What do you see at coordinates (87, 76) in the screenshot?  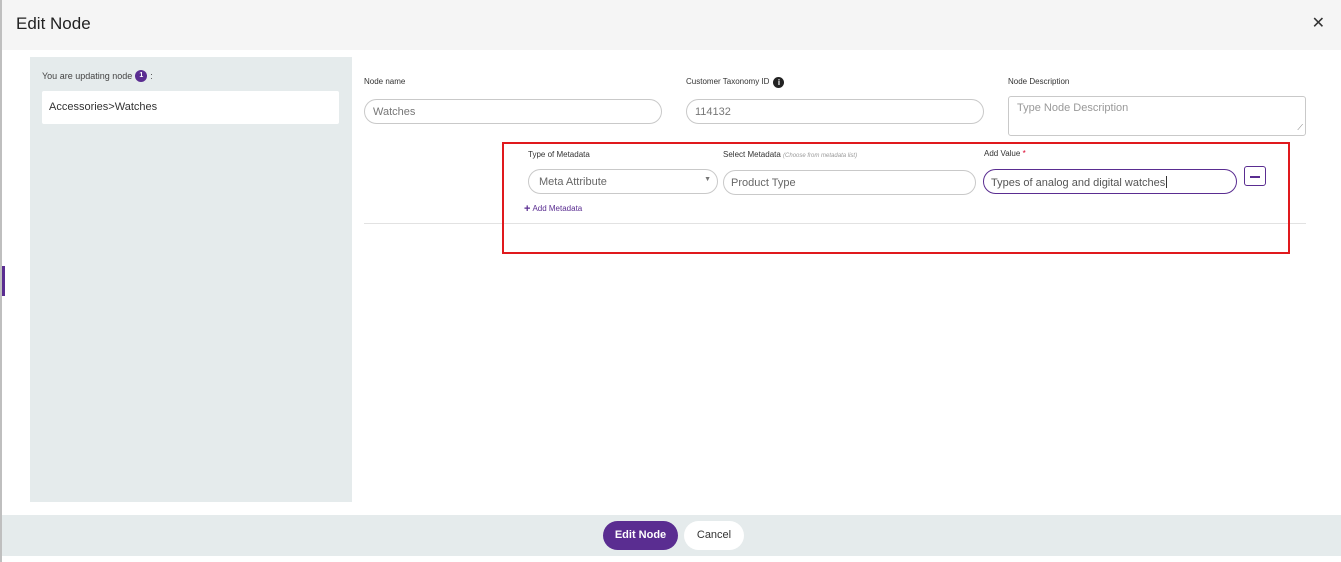 I see `updating-label: You are updating node` at bounding box center [87, 76].